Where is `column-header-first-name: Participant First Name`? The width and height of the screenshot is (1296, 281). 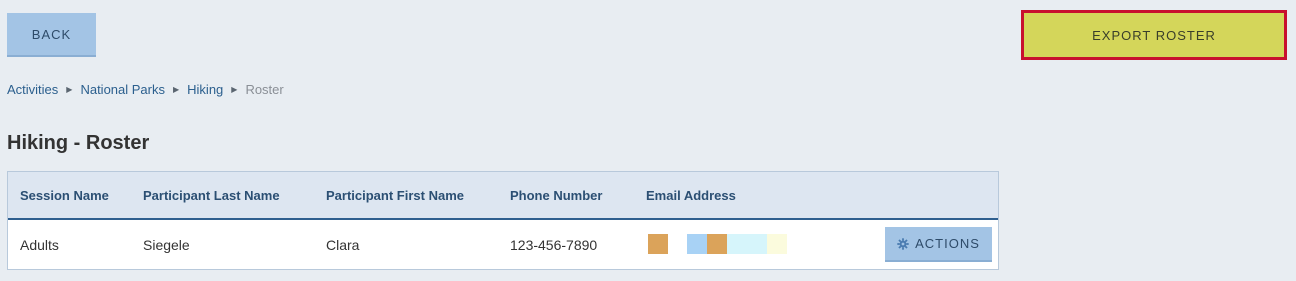
column-header-first-name: Participant First Name is located at coordinates (395, 195).